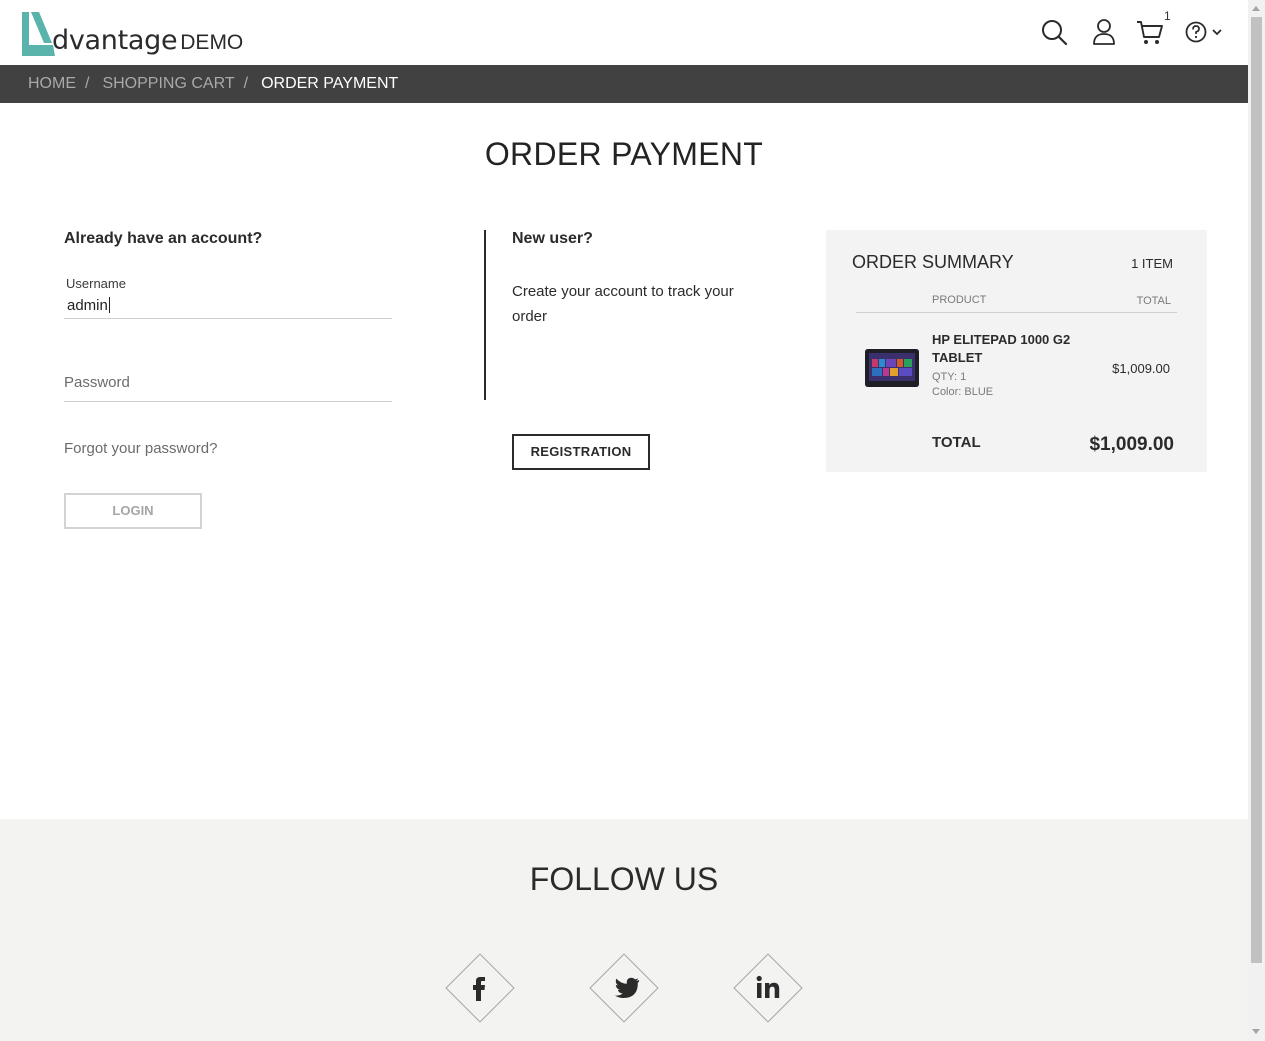 The image size is (1265, 1041). I want to click on order-item-count: 1 ITEM, so click(1152, 263).